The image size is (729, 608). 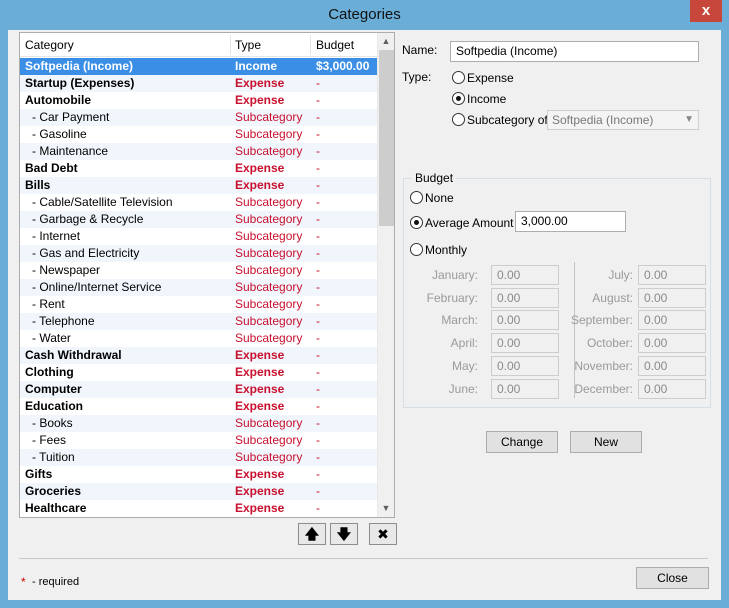 I want to click on list-item: - Tuition Subcategory -, so click(x=199, y=457).